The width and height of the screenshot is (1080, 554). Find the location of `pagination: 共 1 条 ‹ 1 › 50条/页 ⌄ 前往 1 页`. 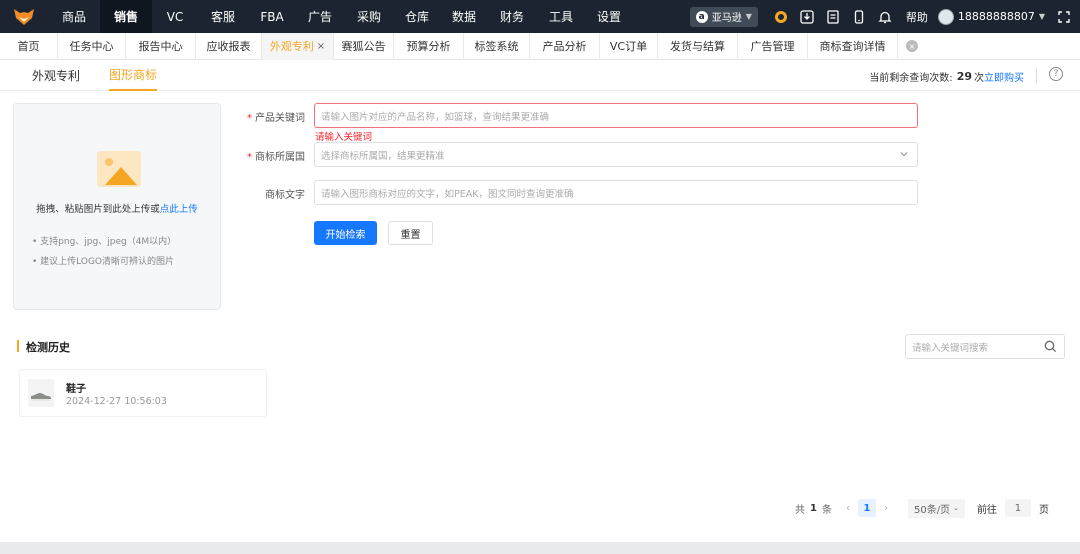

pagination: 共 1 条 ‹ 1 › 50条/页 ⌄ 前往 1 页 is located at coordinates (922, 508).